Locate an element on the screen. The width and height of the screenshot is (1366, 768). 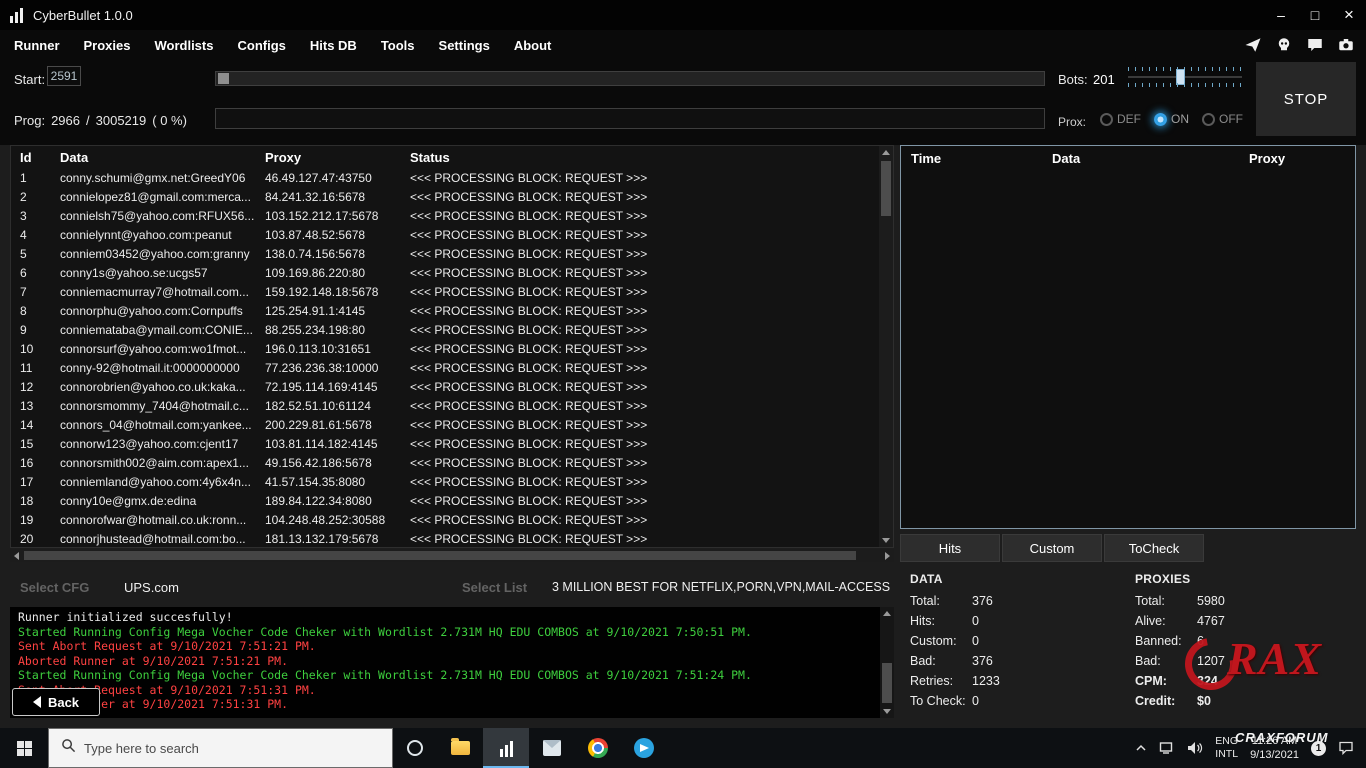
taskbar-search is located at coordinates (220, 748).